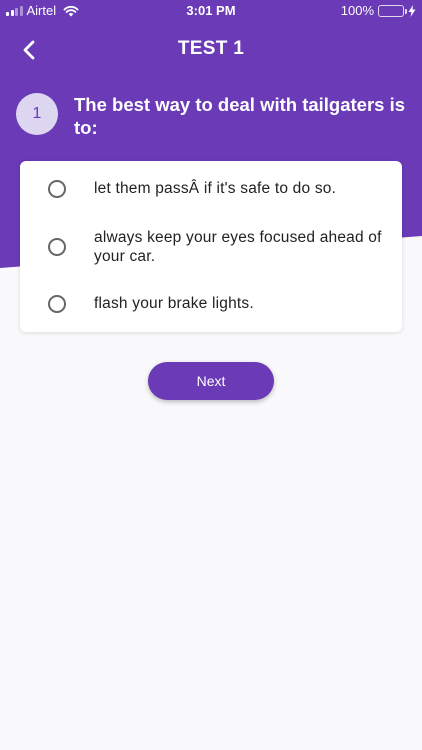  What do you see at coordinates (37, 114) in the screenshot?
I see `question-number-badge: 1` at bounding box center [37, 114].